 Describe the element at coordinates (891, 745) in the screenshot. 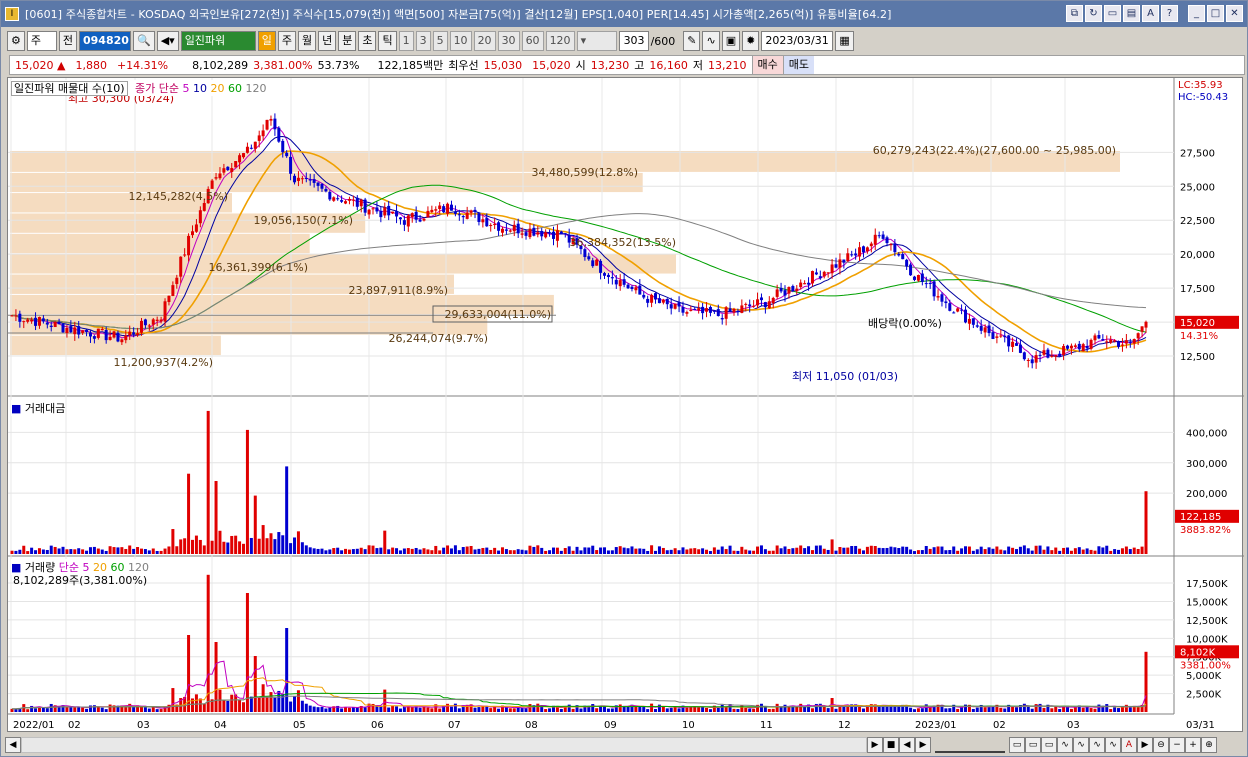

I see `pause-icon: ■` at that location.